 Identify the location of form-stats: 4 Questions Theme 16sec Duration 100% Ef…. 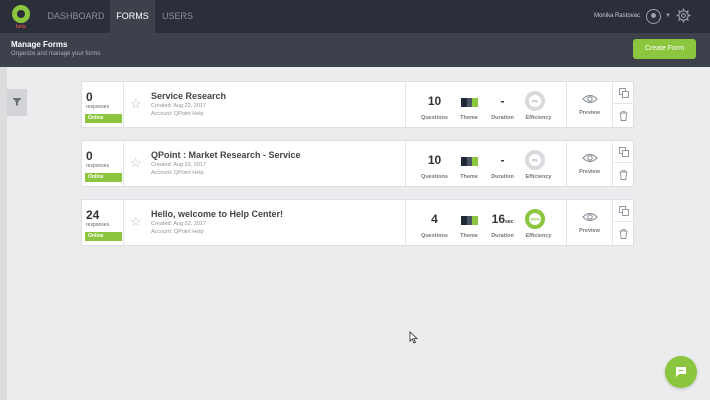
(481, 222).